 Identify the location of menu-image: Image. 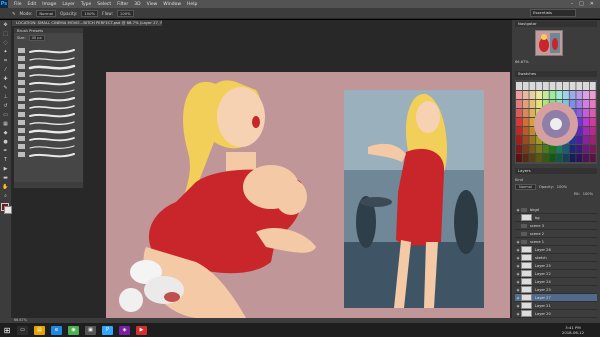
(49, 4).